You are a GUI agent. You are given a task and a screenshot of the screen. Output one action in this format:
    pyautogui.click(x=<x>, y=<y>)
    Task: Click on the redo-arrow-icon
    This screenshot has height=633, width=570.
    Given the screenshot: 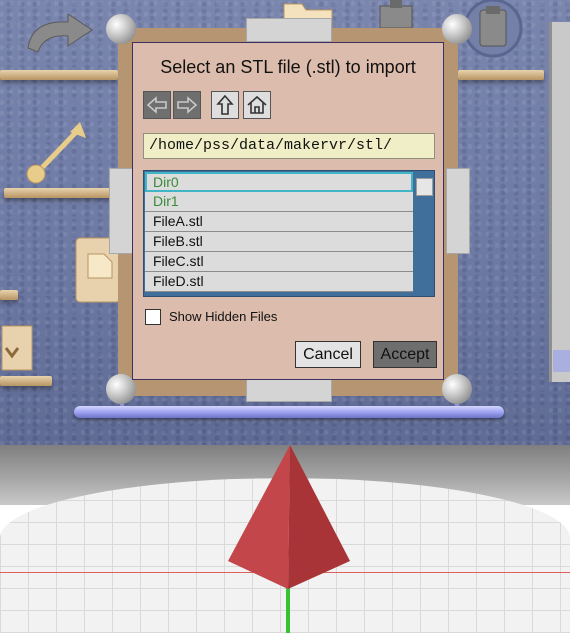 What is the action you would take?
    pyautogui.click(x=60, y=33)
    